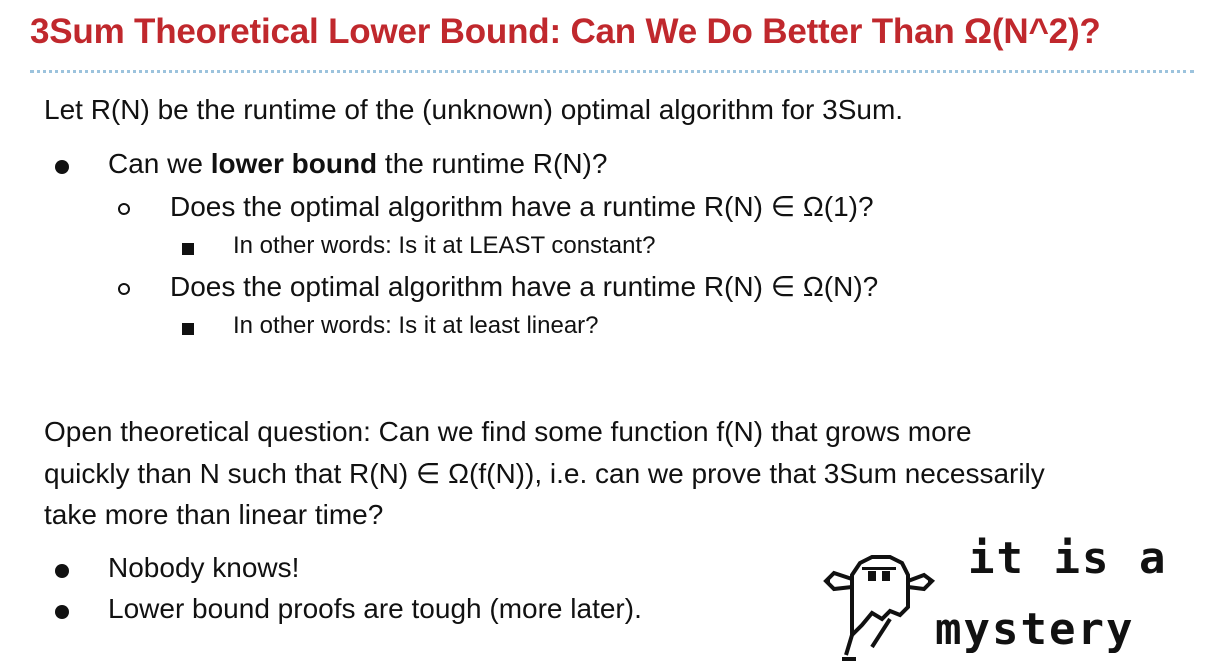 This screenshot has height=672, width=1216. I want to click on ghost-icon, so click(879, 608).